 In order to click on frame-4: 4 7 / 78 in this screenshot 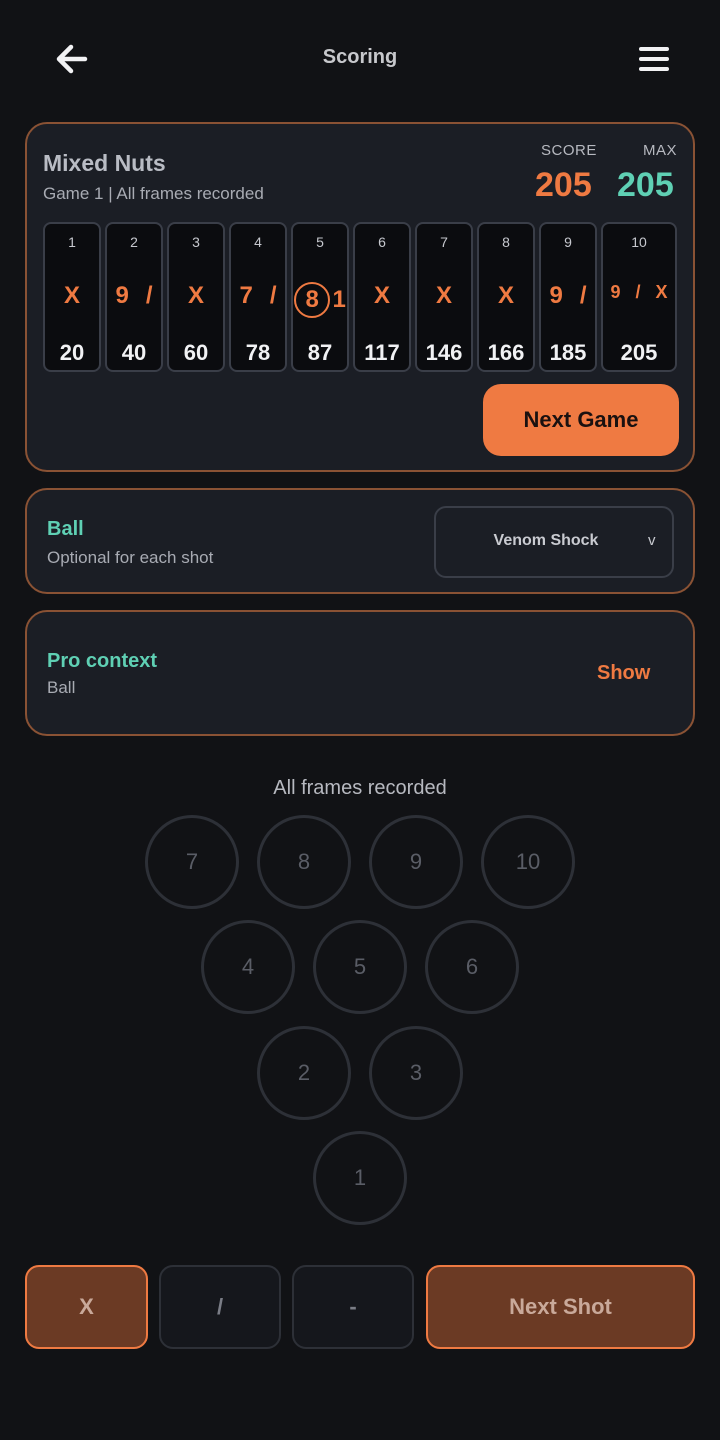, I will do `click(258, 297)`.